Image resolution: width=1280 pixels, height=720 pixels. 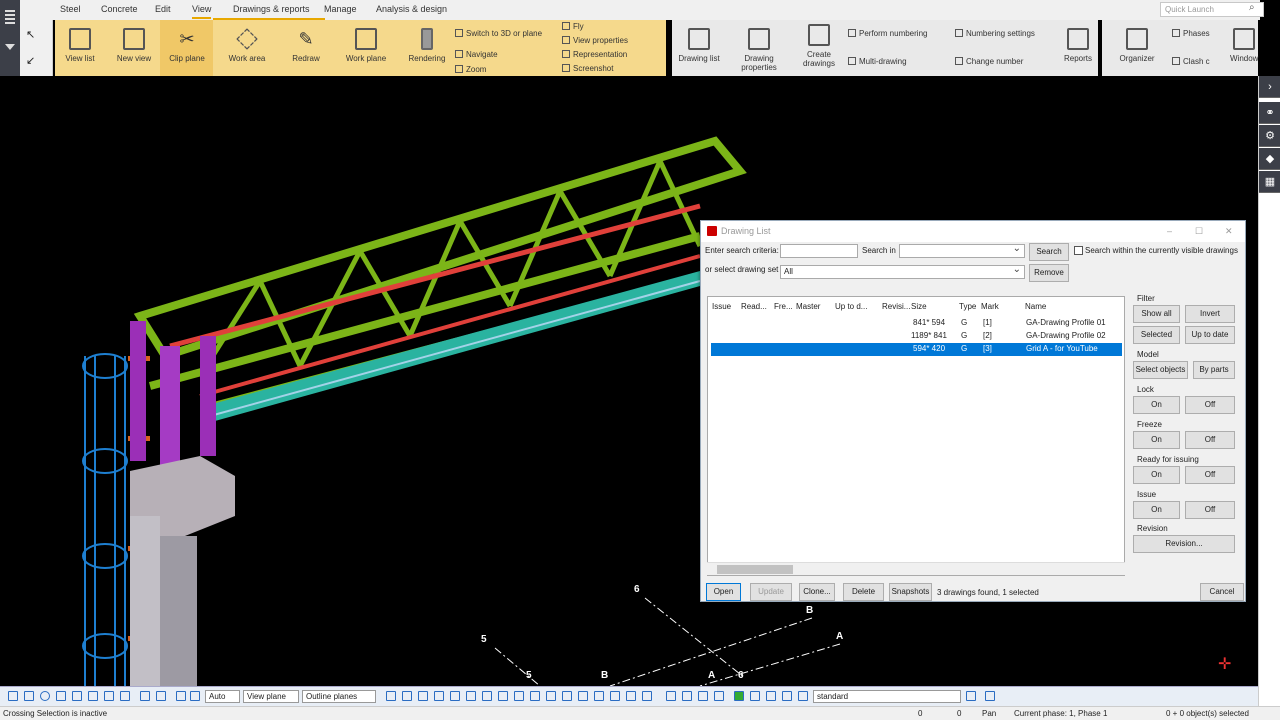 What do you see at coordinates (411, 9) in the screenshot?
I see `tab-analysis-design: Analysis & design` at bounding box center [411, 9].